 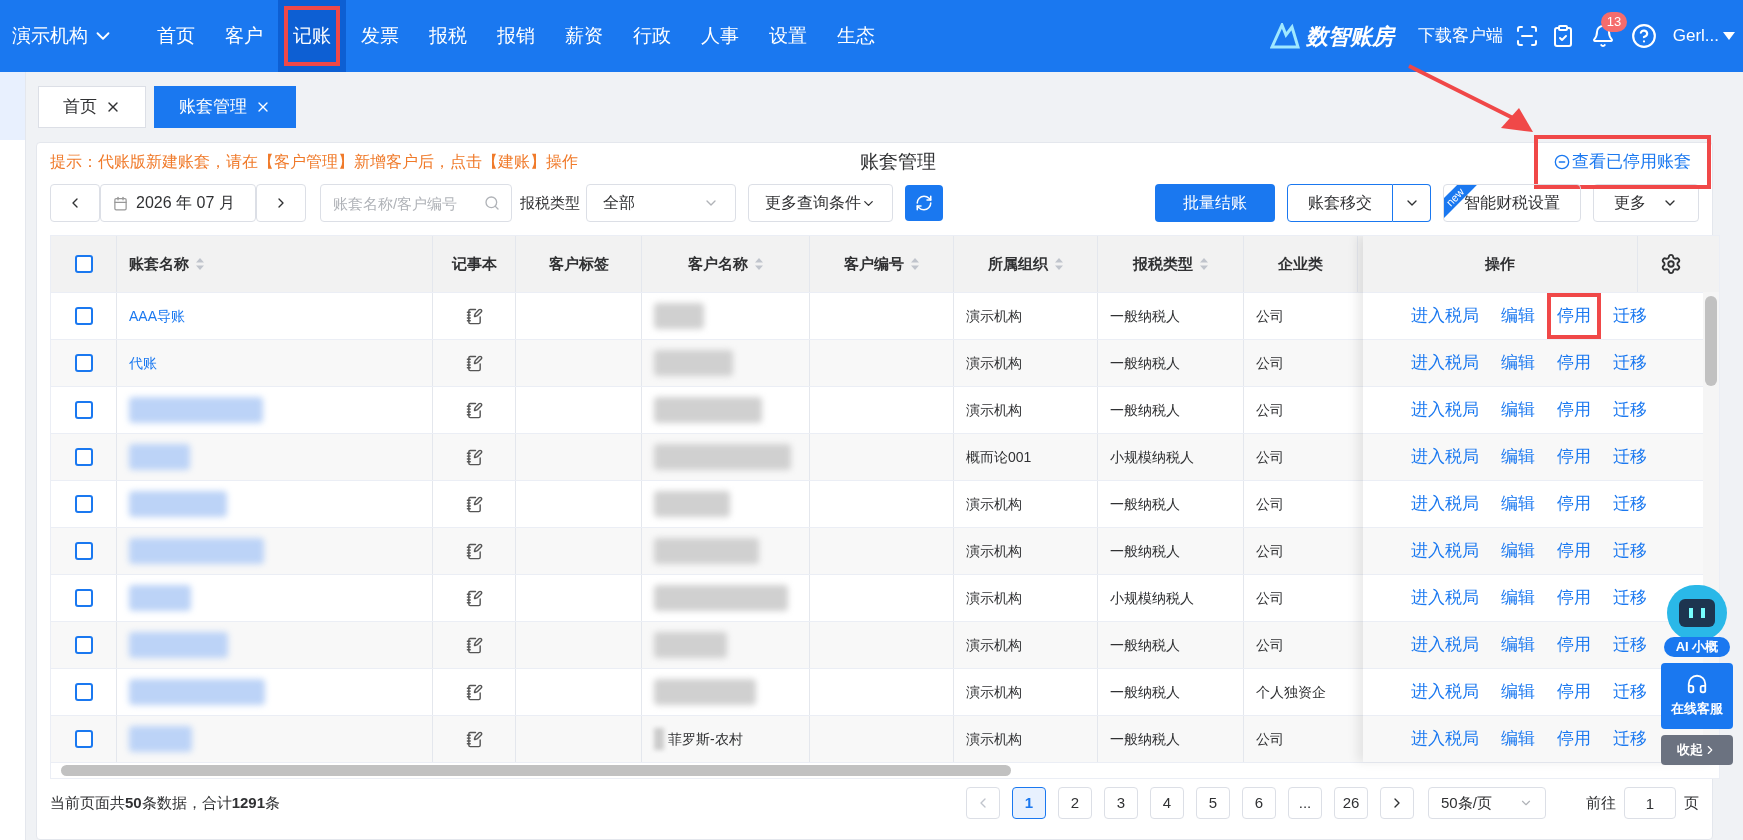 I want to click on page-button: 3, so click(x=1121, y=803).